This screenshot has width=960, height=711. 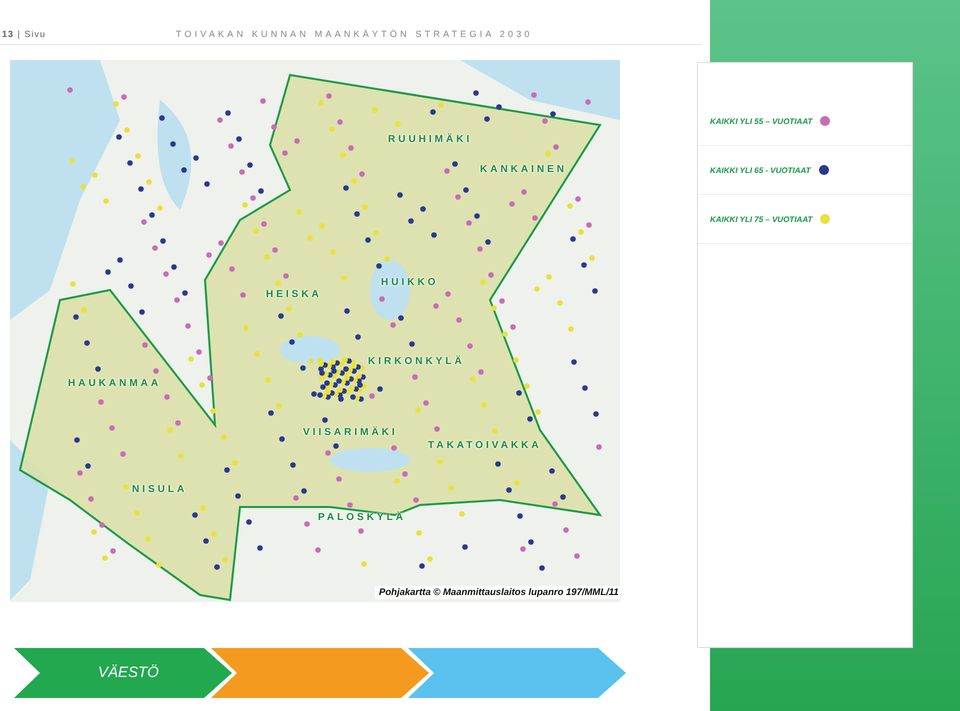 What do you see at coordinates (485, 445) in the screenshot?
I see `place-label: TAKATOIVAKKA` at bounding box center [485, 445].